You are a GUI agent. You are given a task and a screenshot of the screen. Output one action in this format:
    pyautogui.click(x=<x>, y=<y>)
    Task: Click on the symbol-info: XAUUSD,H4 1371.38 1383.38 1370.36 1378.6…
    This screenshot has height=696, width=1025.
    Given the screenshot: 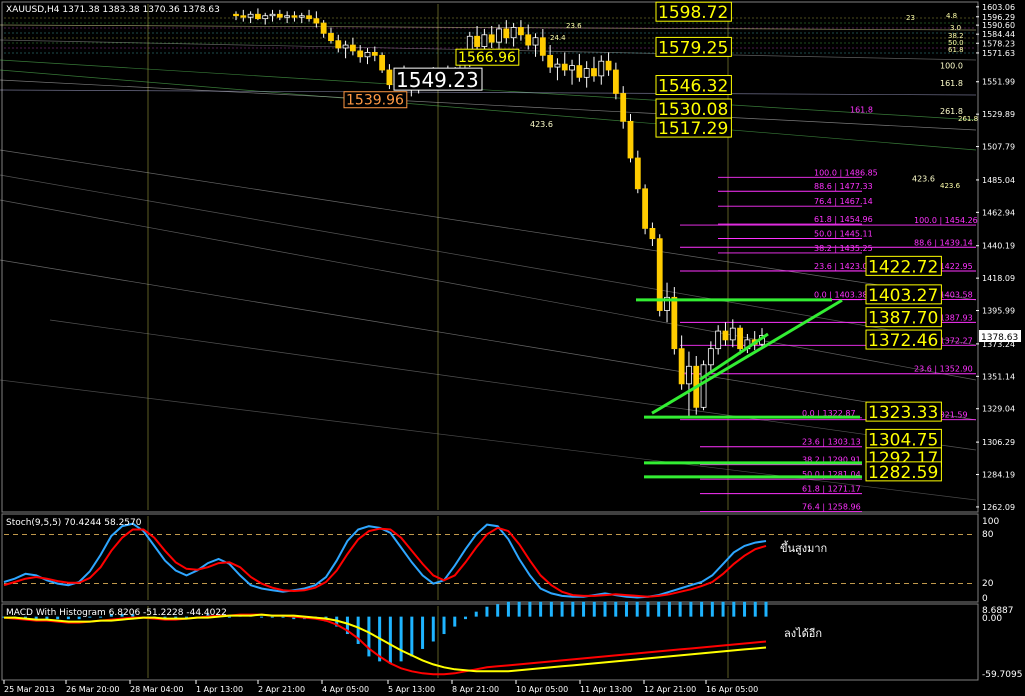 What is the action you would take?
    pyautogui.click(x=113, y=10)
    